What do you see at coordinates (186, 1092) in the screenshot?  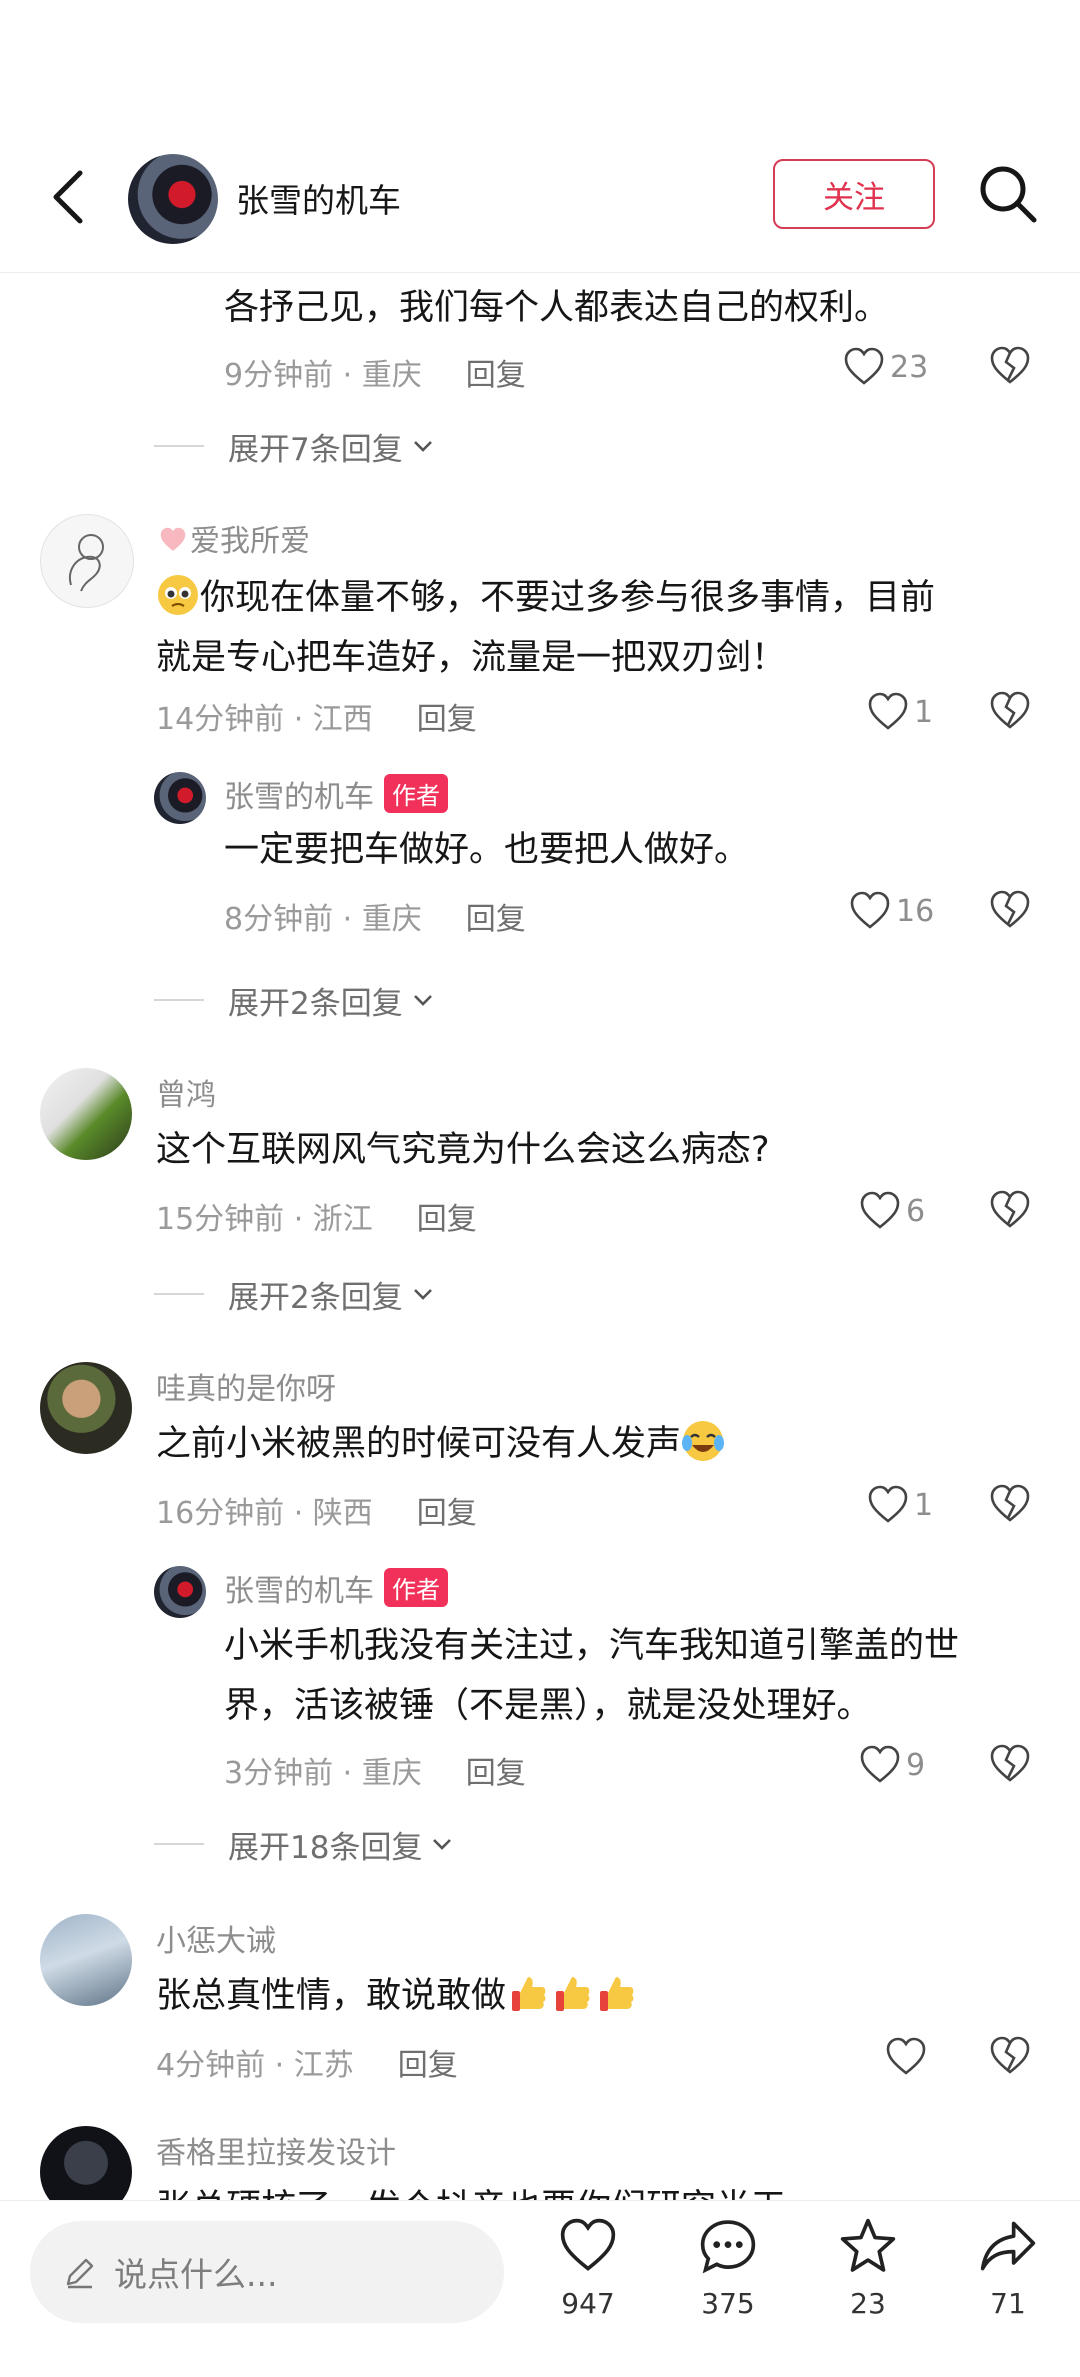 I see `comment-username: 曾鸿` at bounding box center [186, 1092].